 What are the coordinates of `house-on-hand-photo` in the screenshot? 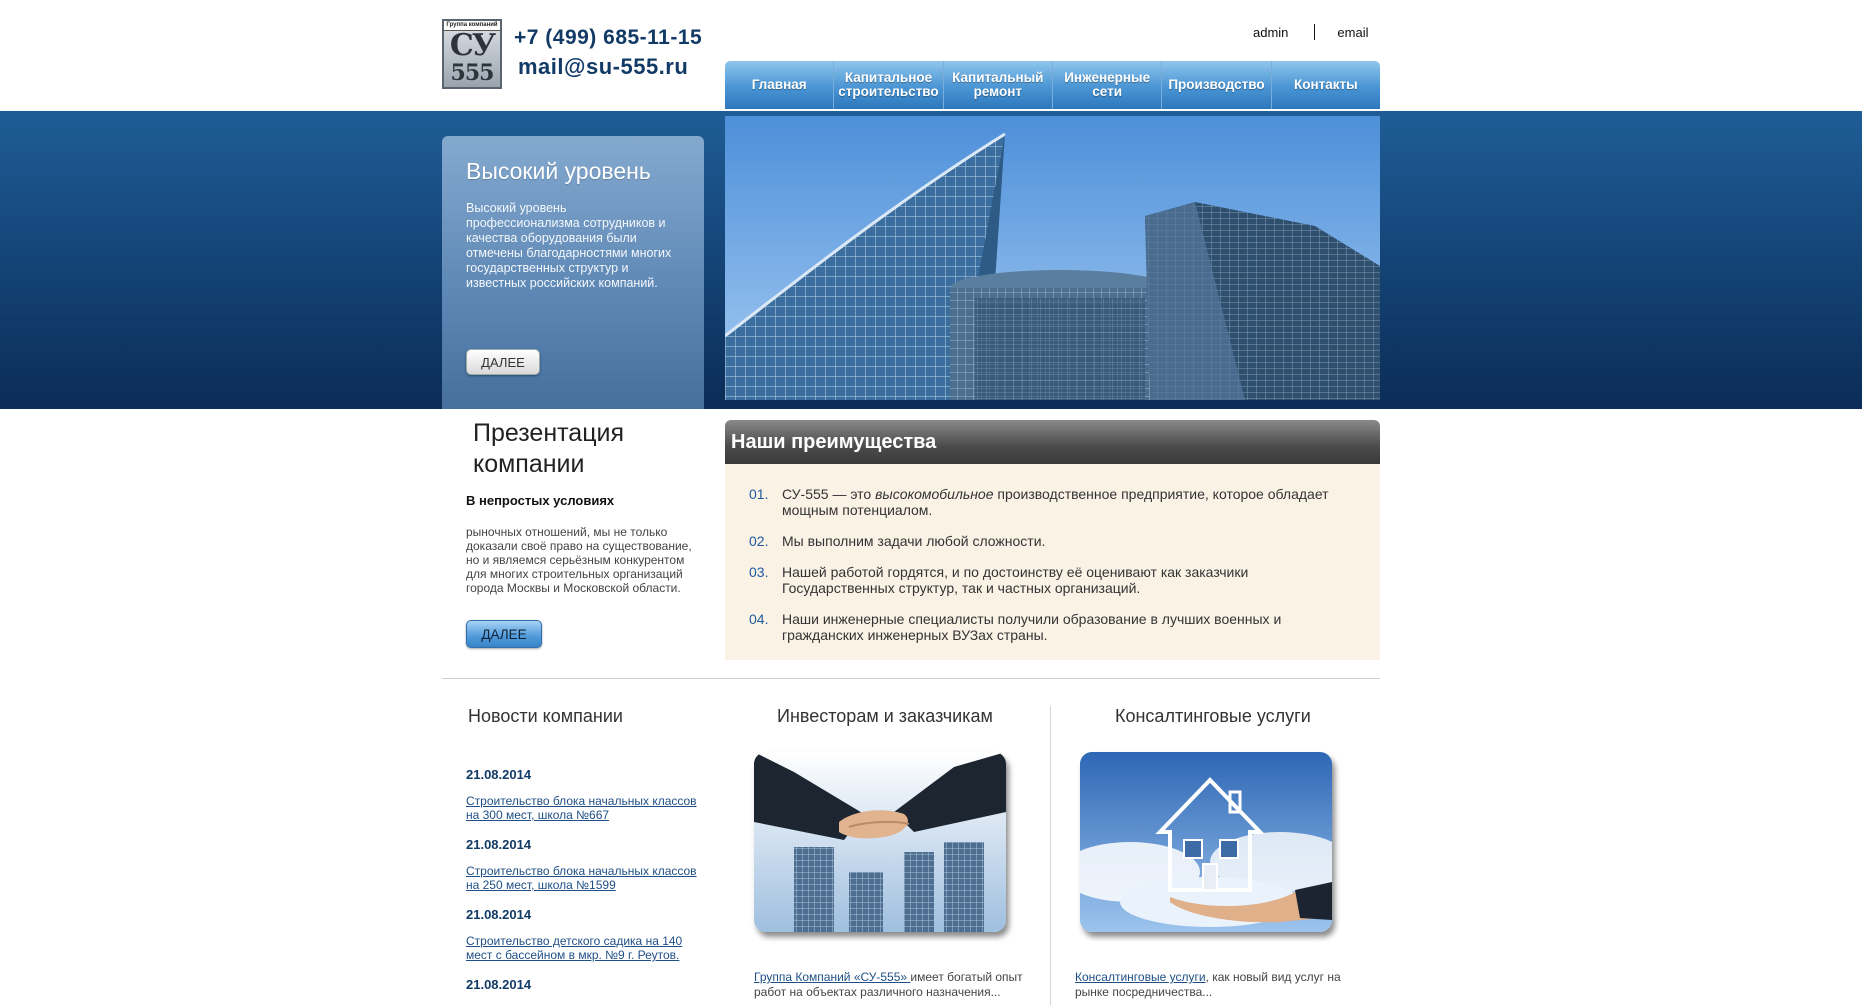 It's located at (1206, 842).